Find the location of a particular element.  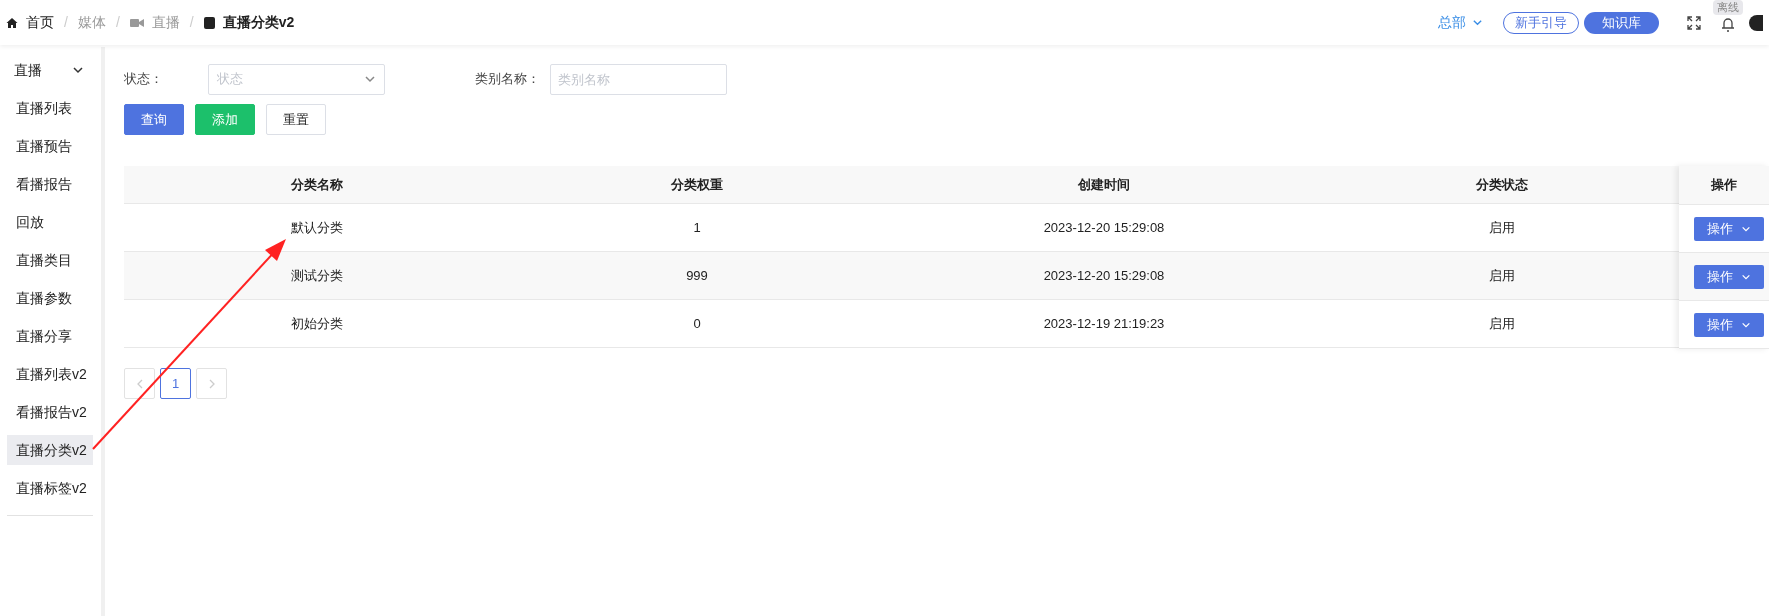

table-cell-text: 2023-12-19 21:19:23 is located at coordinates (1104, 323).